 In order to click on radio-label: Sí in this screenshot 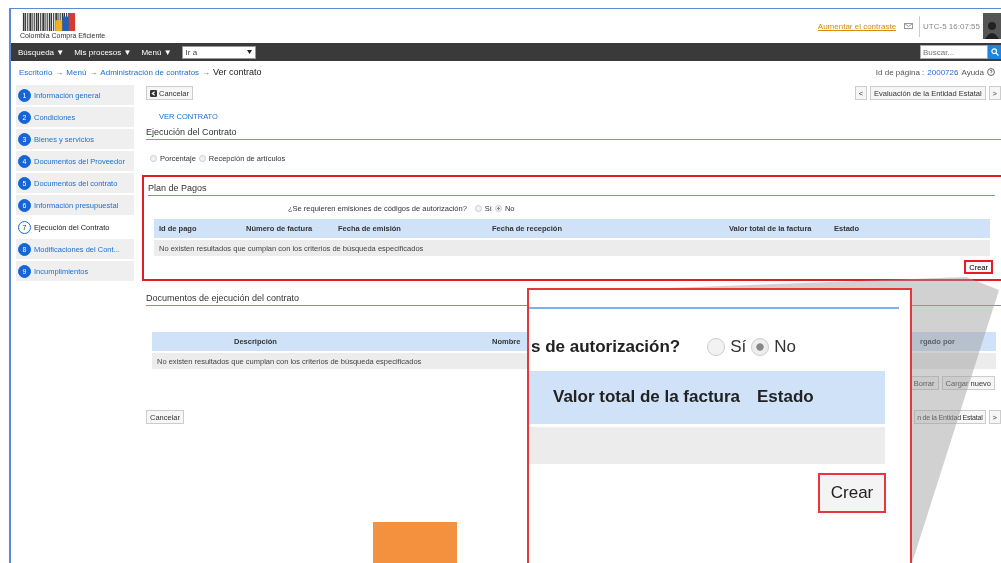, I will do `click(738, 347)`.